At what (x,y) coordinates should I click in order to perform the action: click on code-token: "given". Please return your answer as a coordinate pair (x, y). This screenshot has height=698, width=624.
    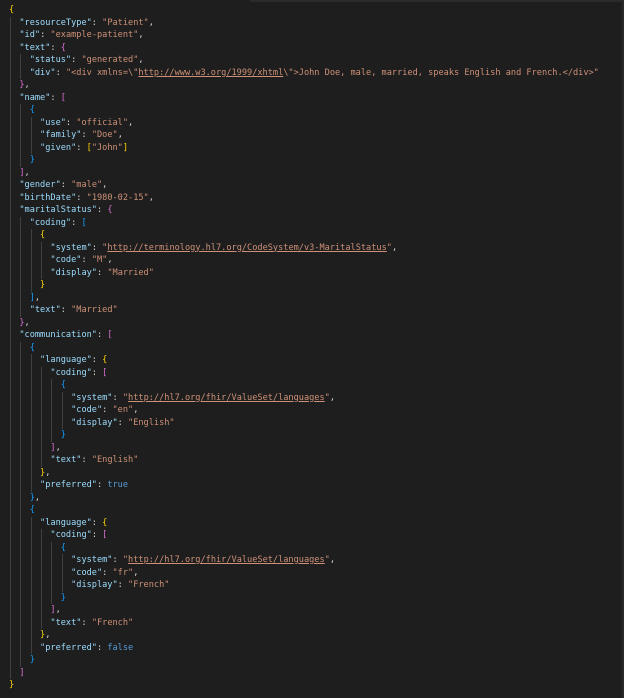
    Looking at the image, I should click on (58, 147).